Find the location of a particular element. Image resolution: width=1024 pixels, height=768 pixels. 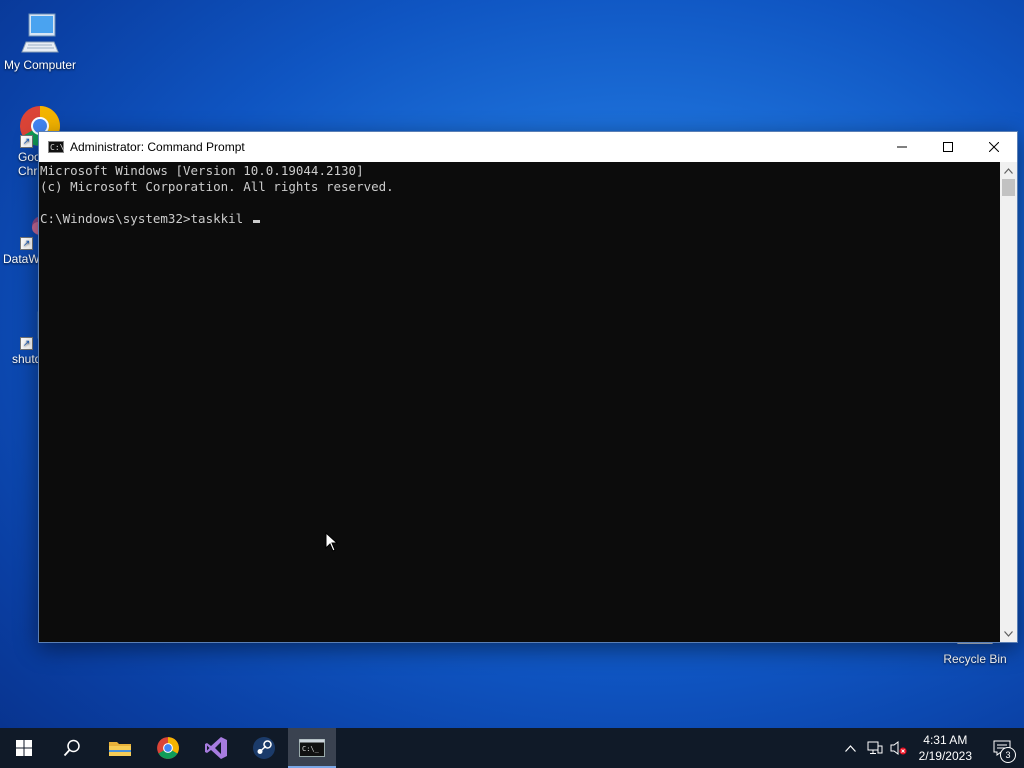

search-icon is located at coordinates (71, 748).